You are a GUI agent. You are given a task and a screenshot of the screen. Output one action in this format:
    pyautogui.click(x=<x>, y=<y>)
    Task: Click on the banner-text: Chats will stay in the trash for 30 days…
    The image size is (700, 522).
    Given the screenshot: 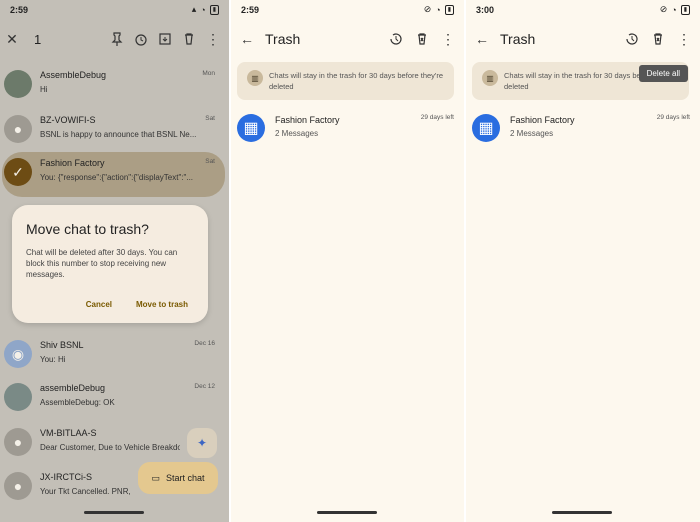 What is the action you would take?
    pyautogui.click(x=356, y=81)
    